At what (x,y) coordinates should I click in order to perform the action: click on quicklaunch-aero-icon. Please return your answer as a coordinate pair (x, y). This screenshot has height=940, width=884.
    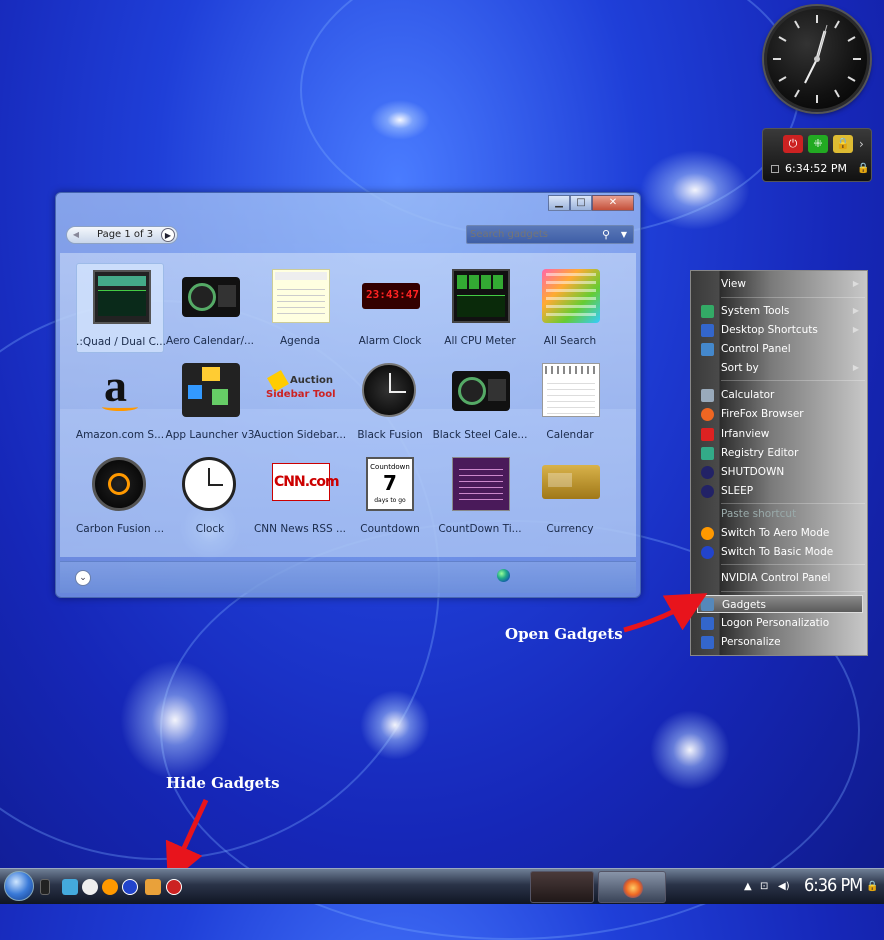
    Looking at the image, I should click on (110, 887).